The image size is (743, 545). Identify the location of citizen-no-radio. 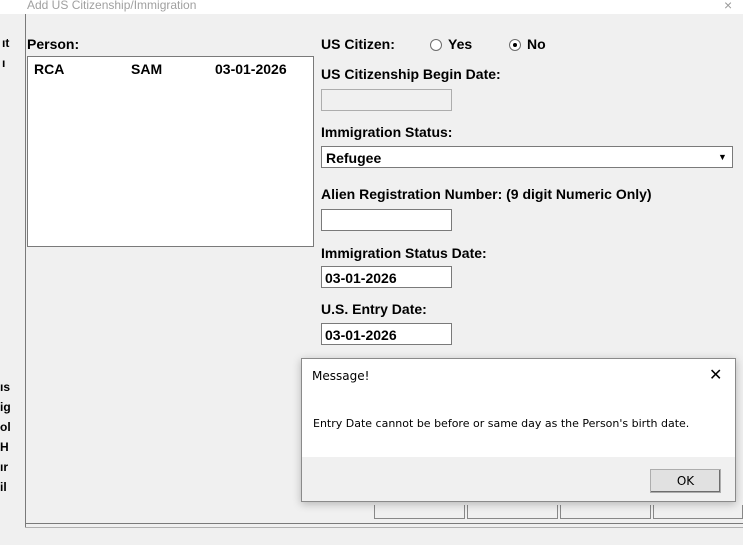
(515, 45).